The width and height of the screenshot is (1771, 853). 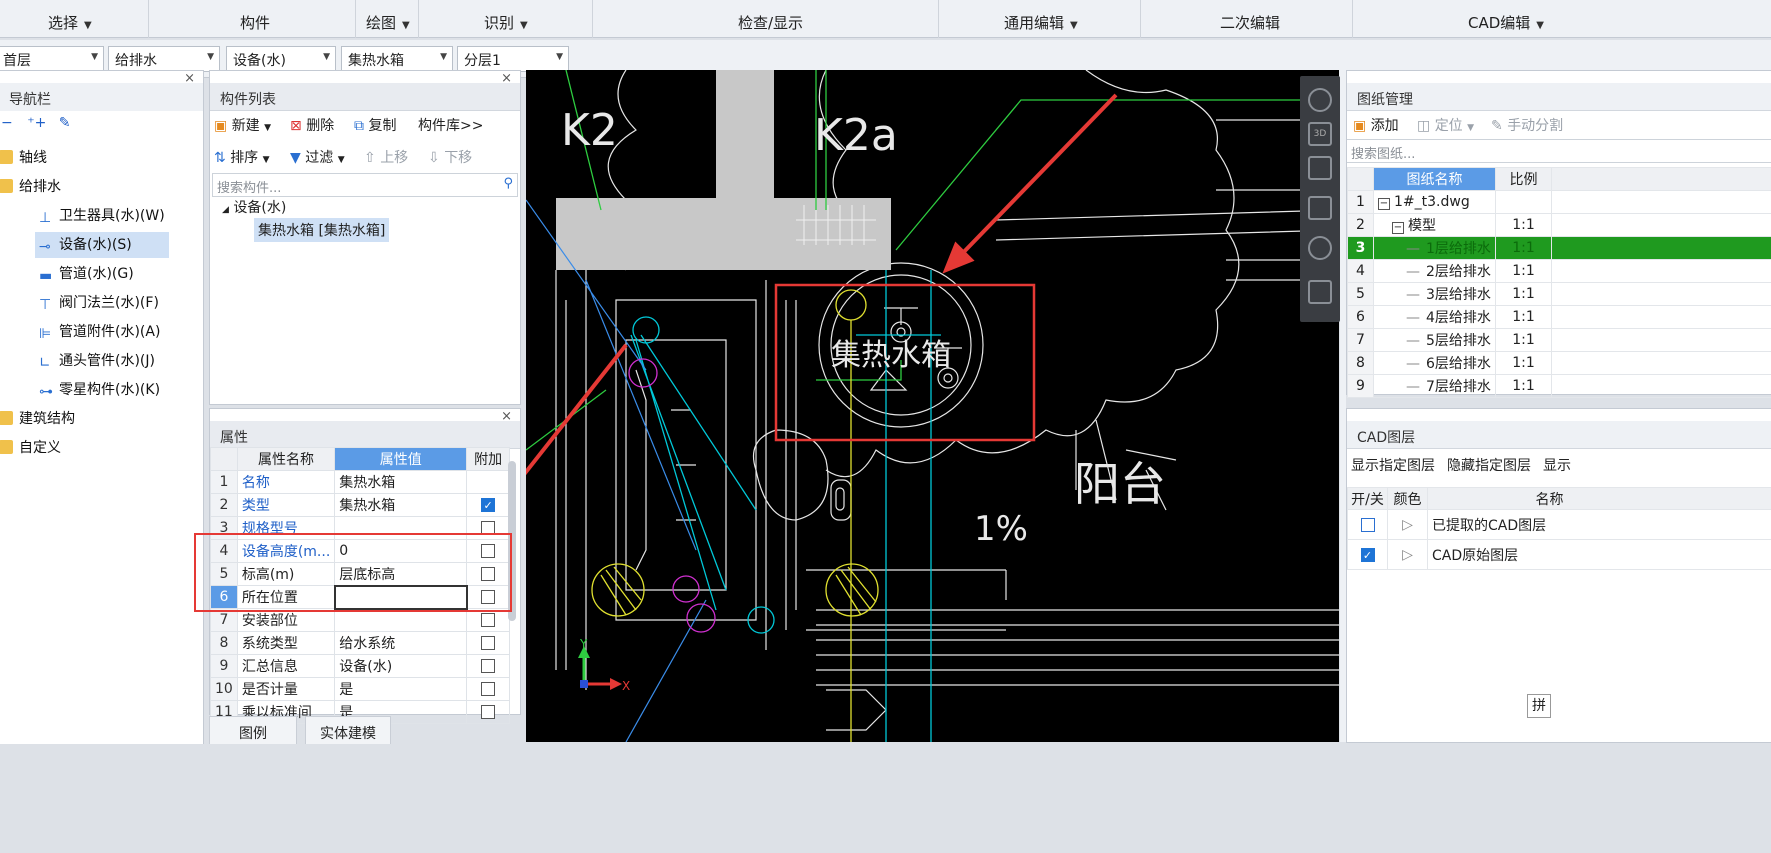 What do you see at coordinates (1320, 168) in the screenshot?
I see `top-view-icon` at bounding box center [1320, 168].